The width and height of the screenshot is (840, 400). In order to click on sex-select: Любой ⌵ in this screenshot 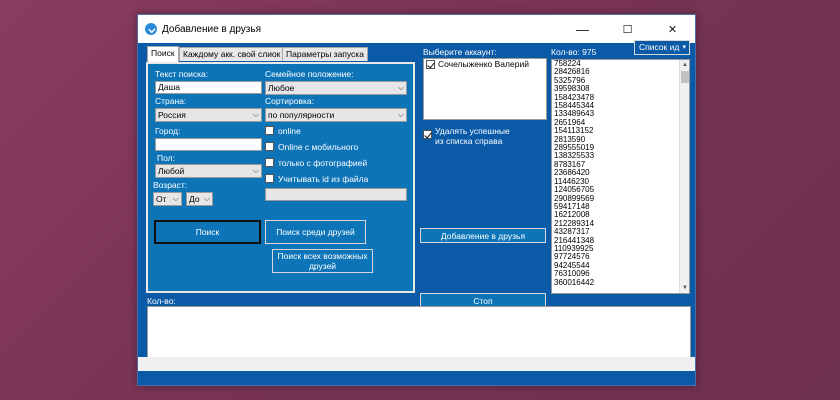, I will do `click(208, 171)`.